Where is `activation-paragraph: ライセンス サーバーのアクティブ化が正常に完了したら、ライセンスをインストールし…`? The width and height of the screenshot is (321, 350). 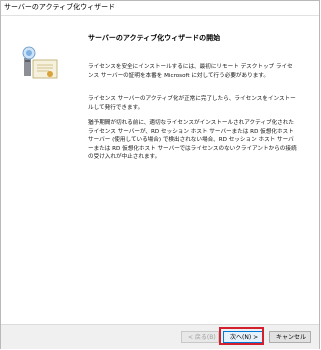
activation-paragraph: ライセンス サーバーのアクティブ化が正常に完了したら、ライセンスをインストールし… is located at coordinates (192, 103).